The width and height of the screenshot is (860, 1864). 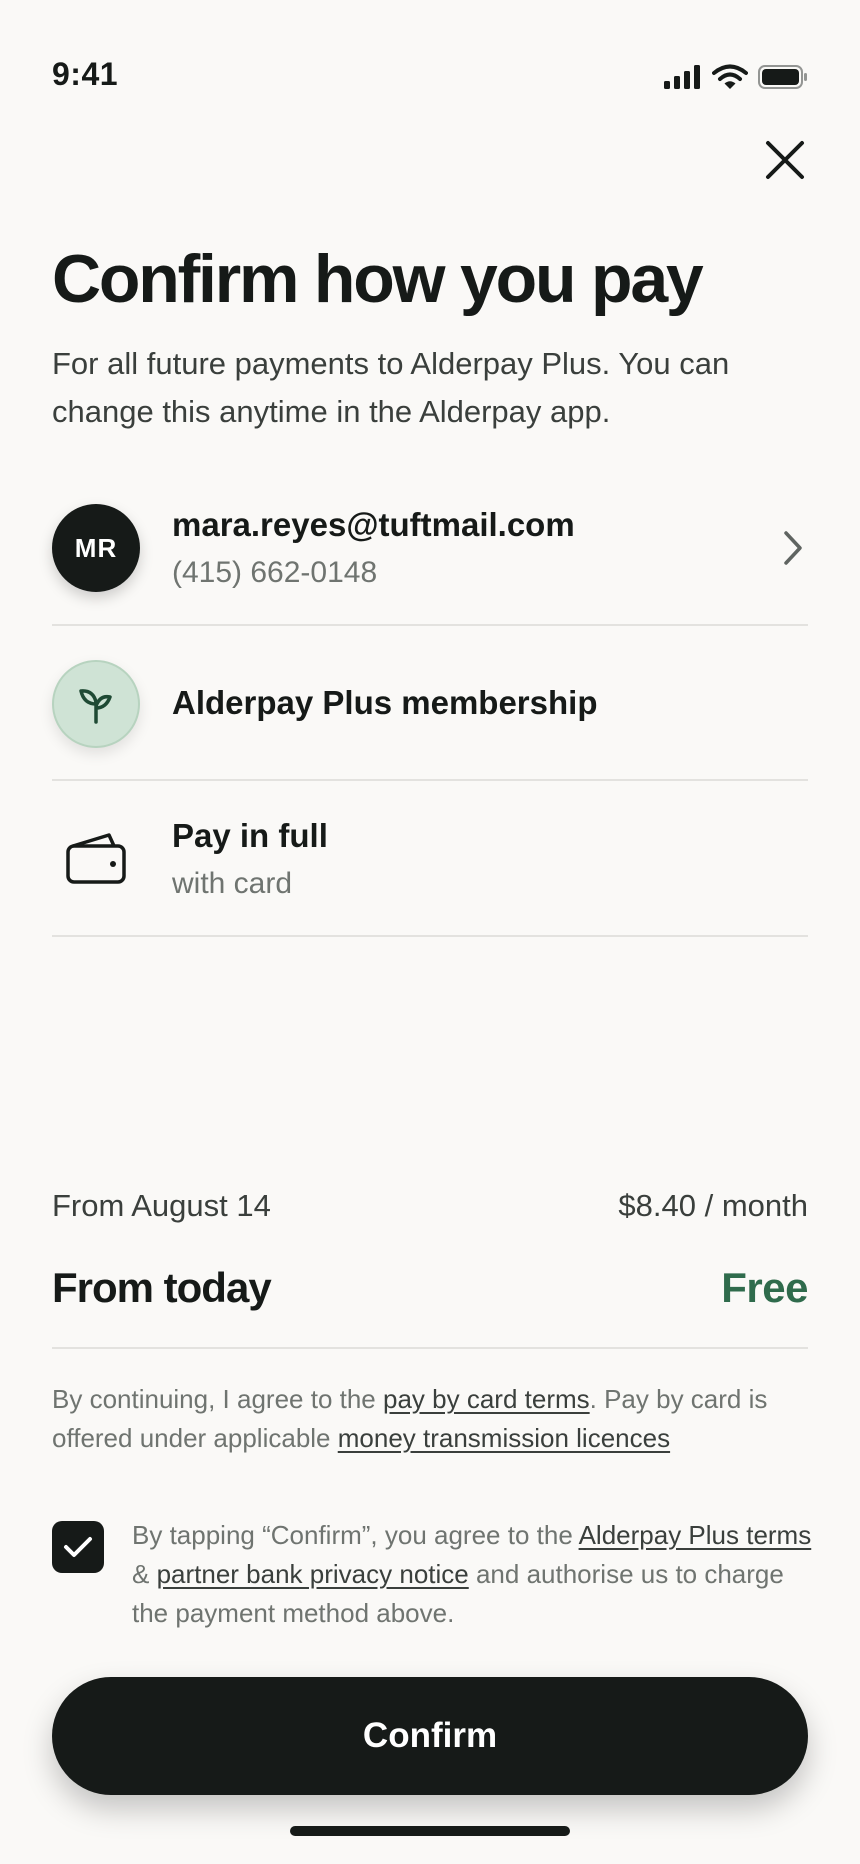 What do you see at coordinates (85, 74) in the screenshot?
I see `status-time: 9:41` at bounding box center [85, 74].